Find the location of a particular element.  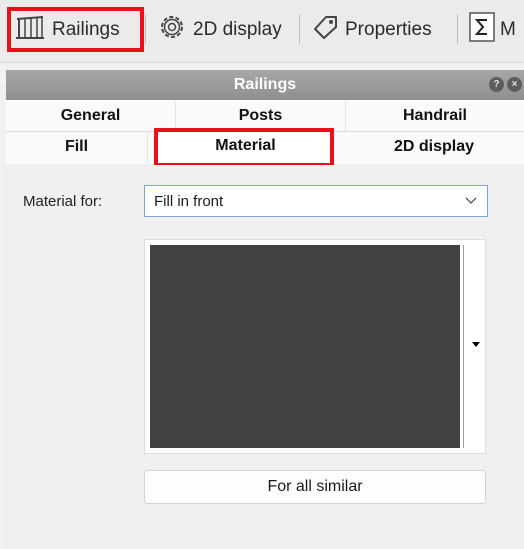

material-for-label: Material for: is located at coordinates (63, 201).